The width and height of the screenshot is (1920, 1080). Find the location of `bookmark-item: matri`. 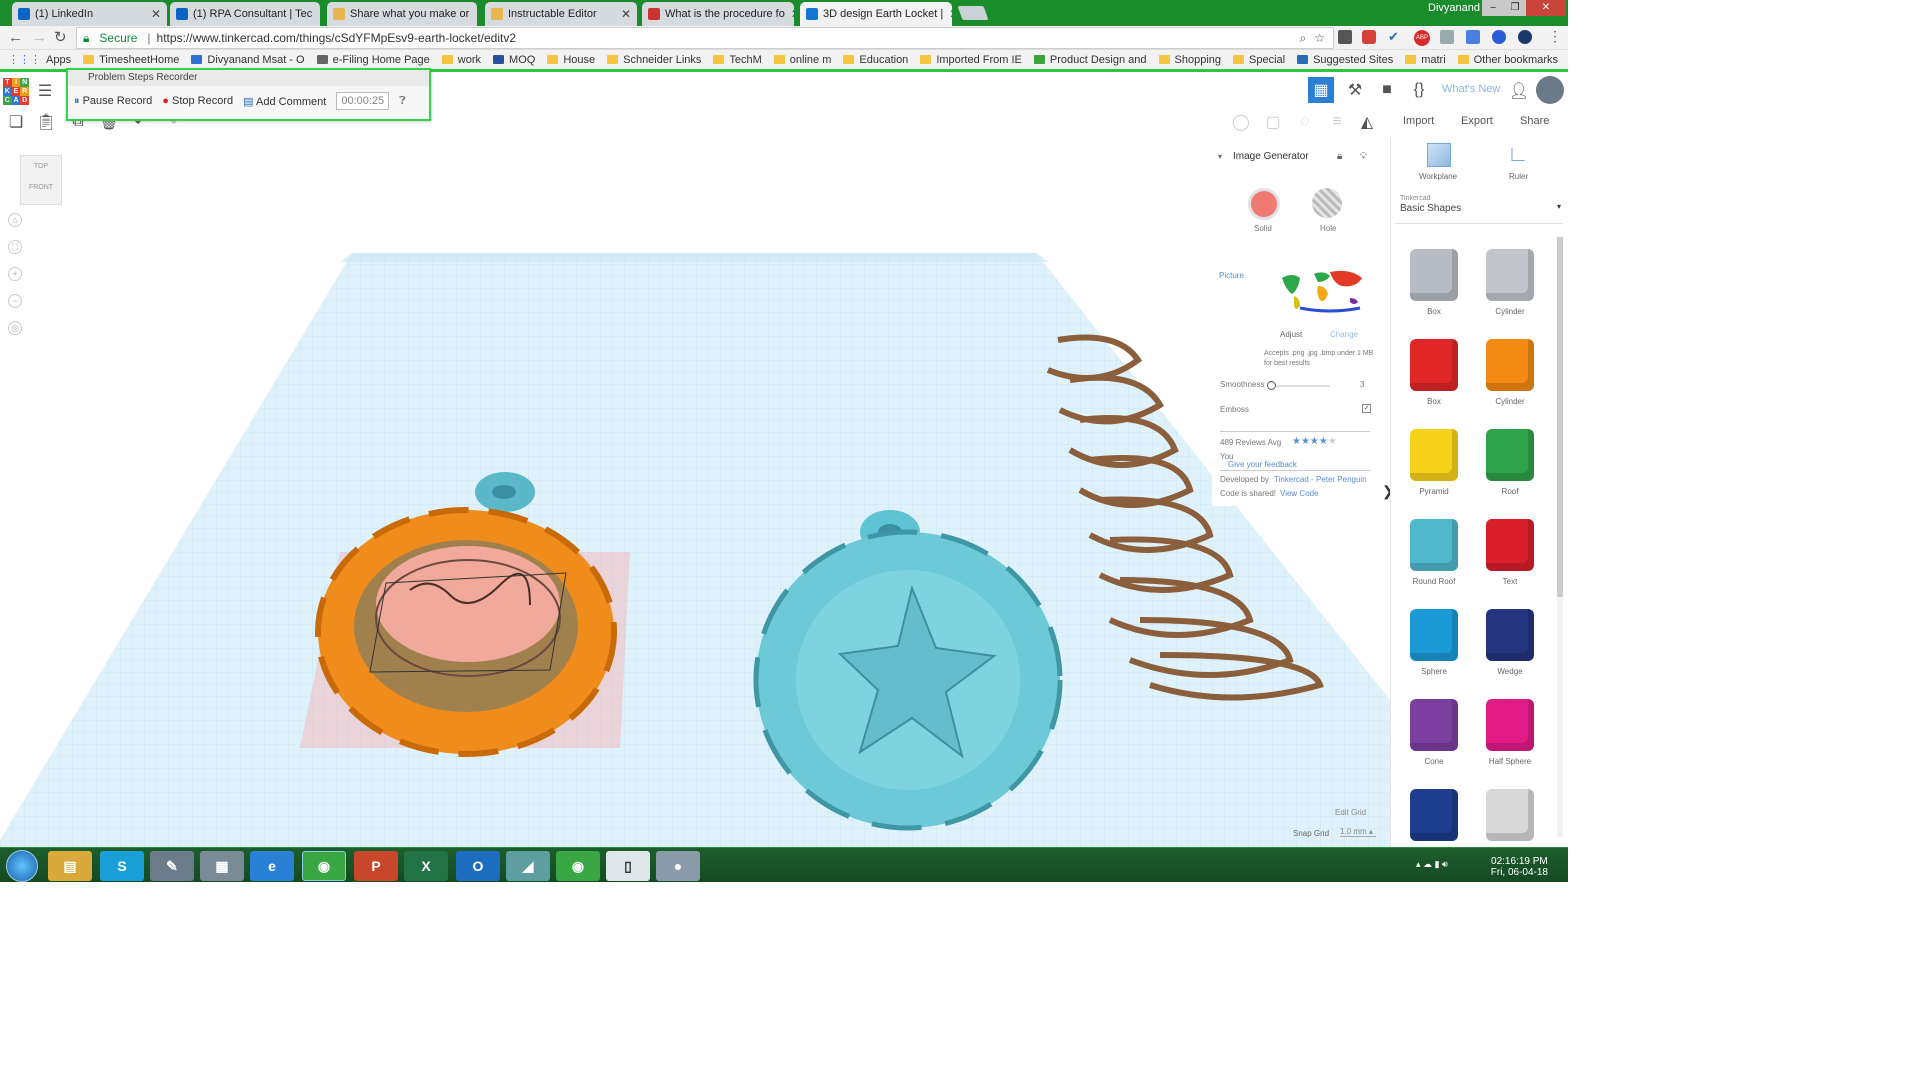

bookmark-item: matri is located at coordinates (1425, 60).